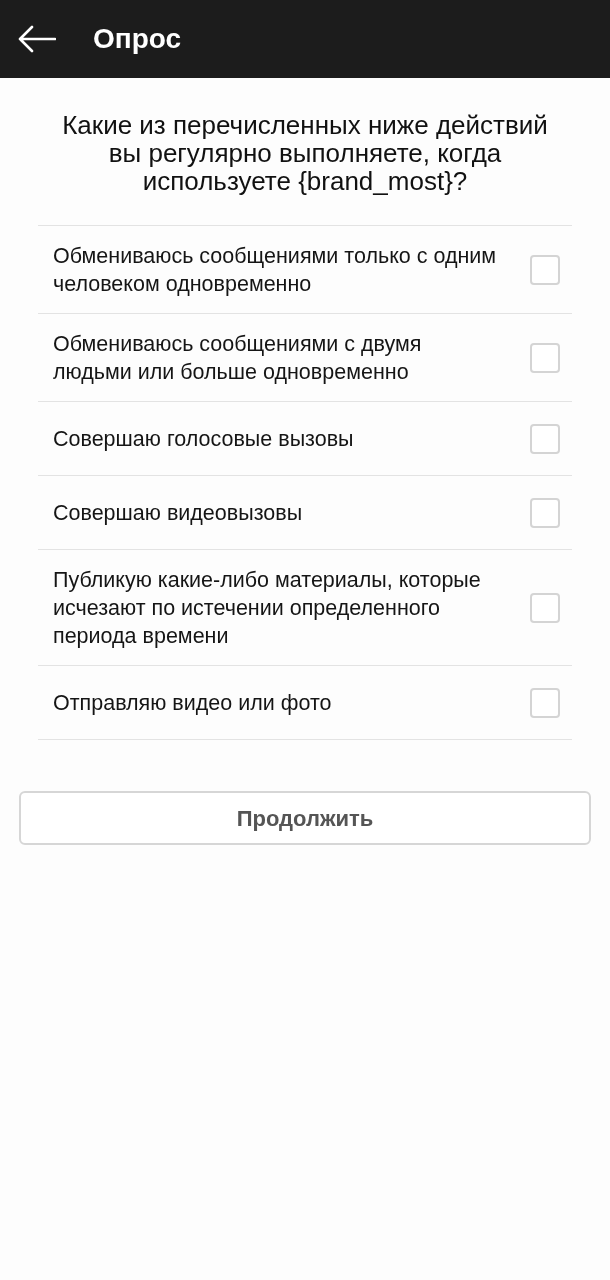 Image resolution: width=610 pixels, height=1280 pixels. I want to click on option-row: Совершаю видеовызовы, so click(305, 513).